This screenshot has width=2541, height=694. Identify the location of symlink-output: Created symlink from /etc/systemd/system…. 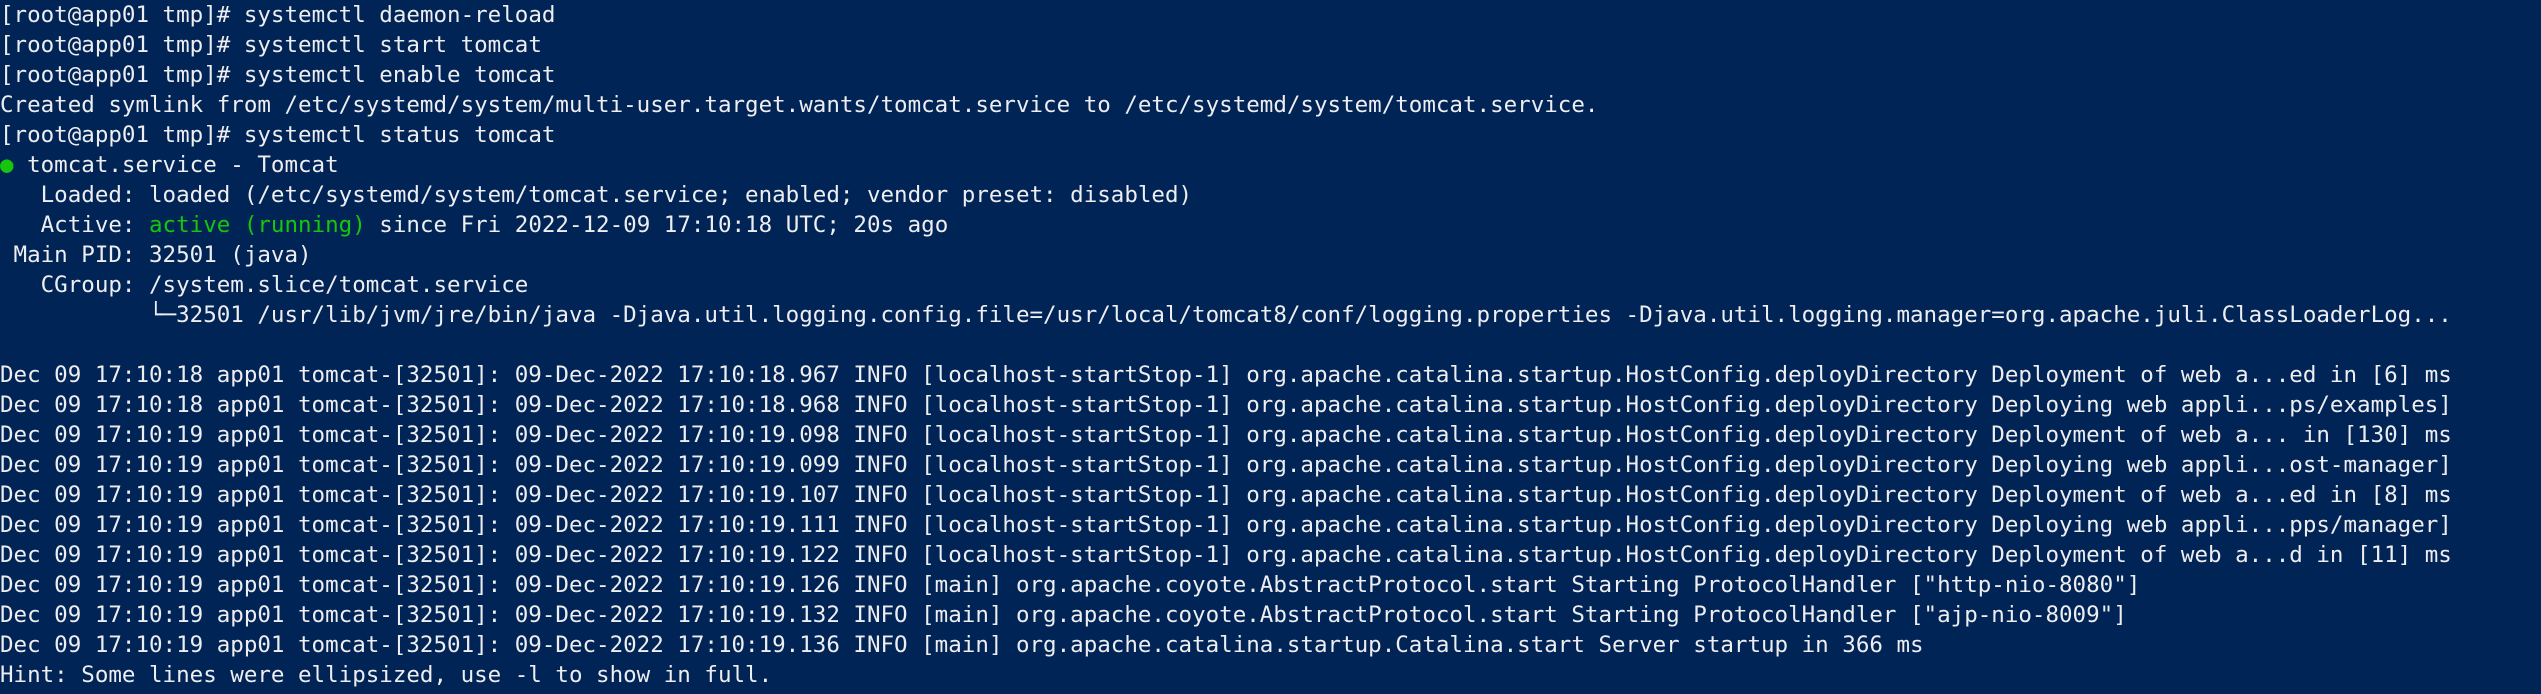
(799, 105).